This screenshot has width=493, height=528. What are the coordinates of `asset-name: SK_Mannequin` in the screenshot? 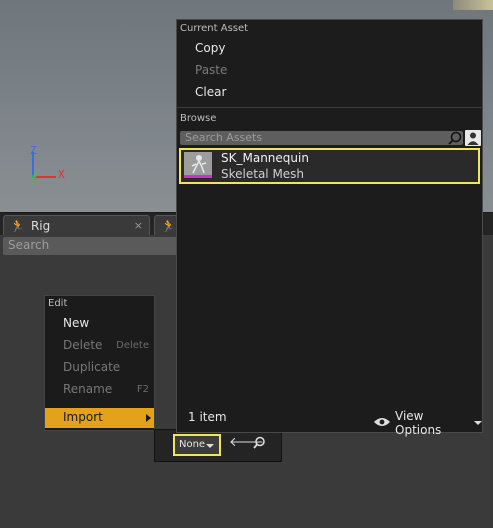 It's located at (265, 158).